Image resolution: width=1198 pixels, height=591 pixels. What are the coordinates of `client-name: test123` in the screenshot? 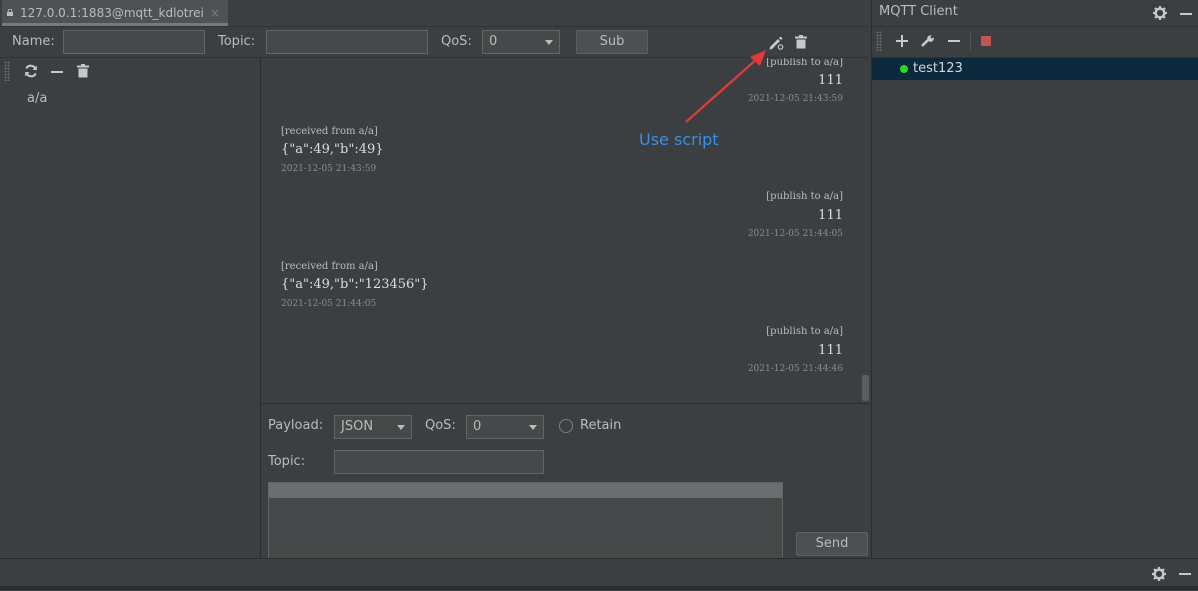 It's located at (938, 68).